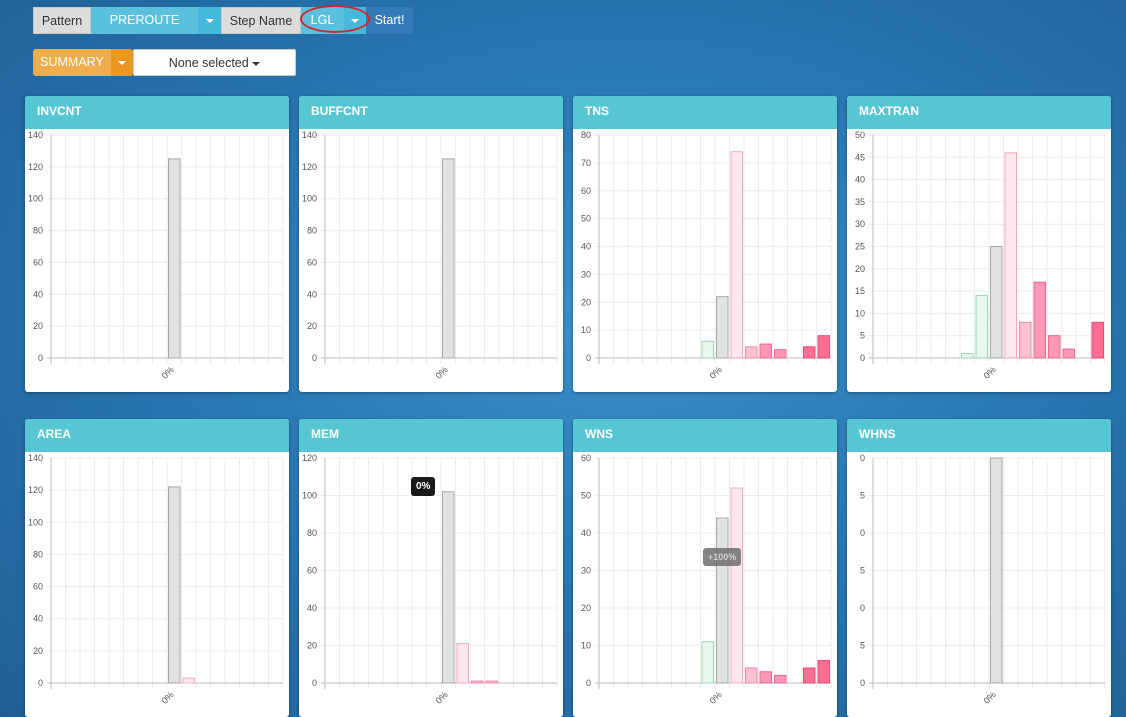 This screenshot has width=1126, height=717. What do you see at coordinates (389, 20) in the screenshot?
I see `start-button: Start!` at bounding box center [389, 20].